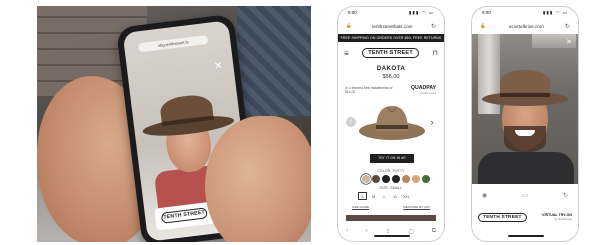 This screenshot has height=245, width=590. I want to click on product-price: $56.00, so click(391, 77).